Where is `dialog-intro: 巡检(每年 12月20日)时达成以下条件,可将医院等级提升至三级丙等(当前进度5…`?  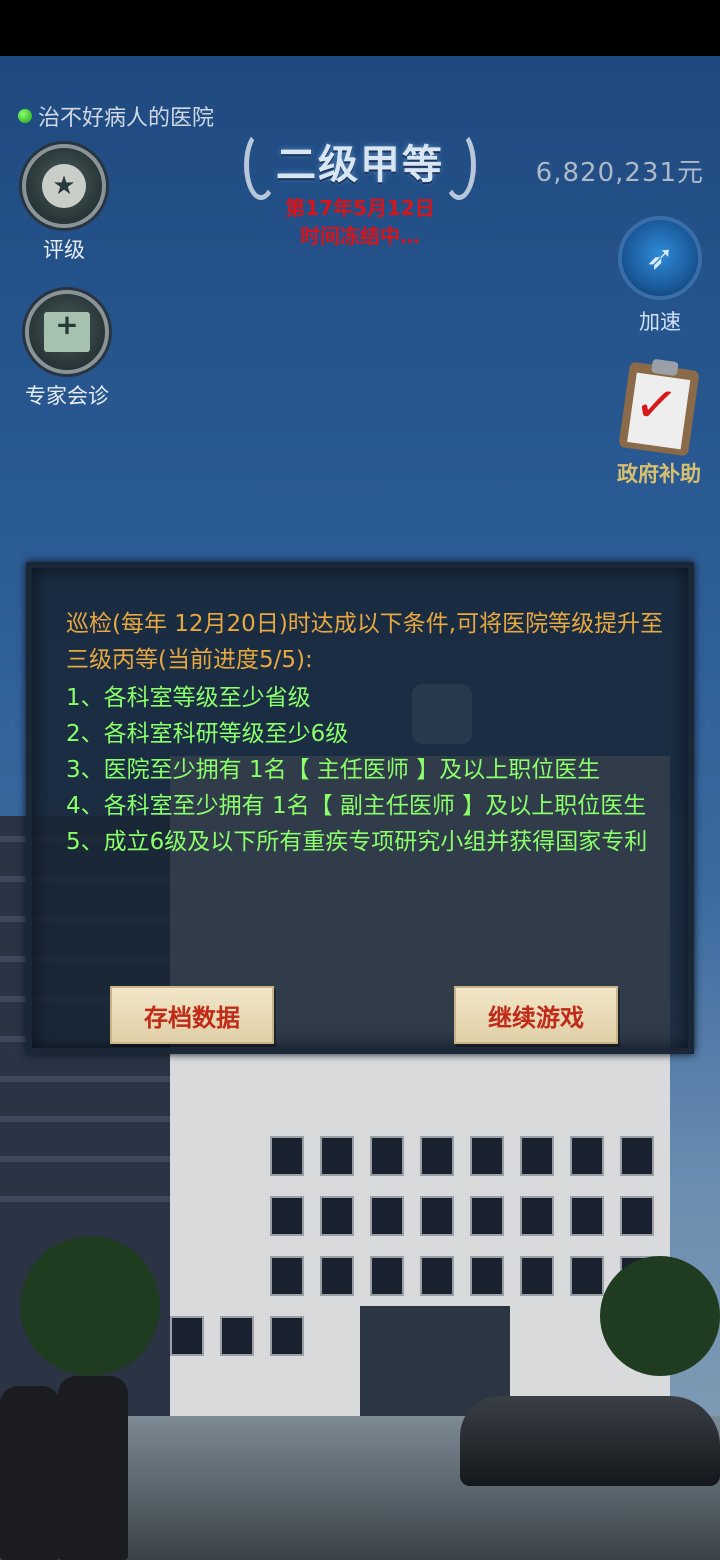
dialog-intro: 巡检(每年 12月20日)时达成以下条件,可将医院等级提升至三级丙等(当前进度5… is located at coordinates (365, 642).